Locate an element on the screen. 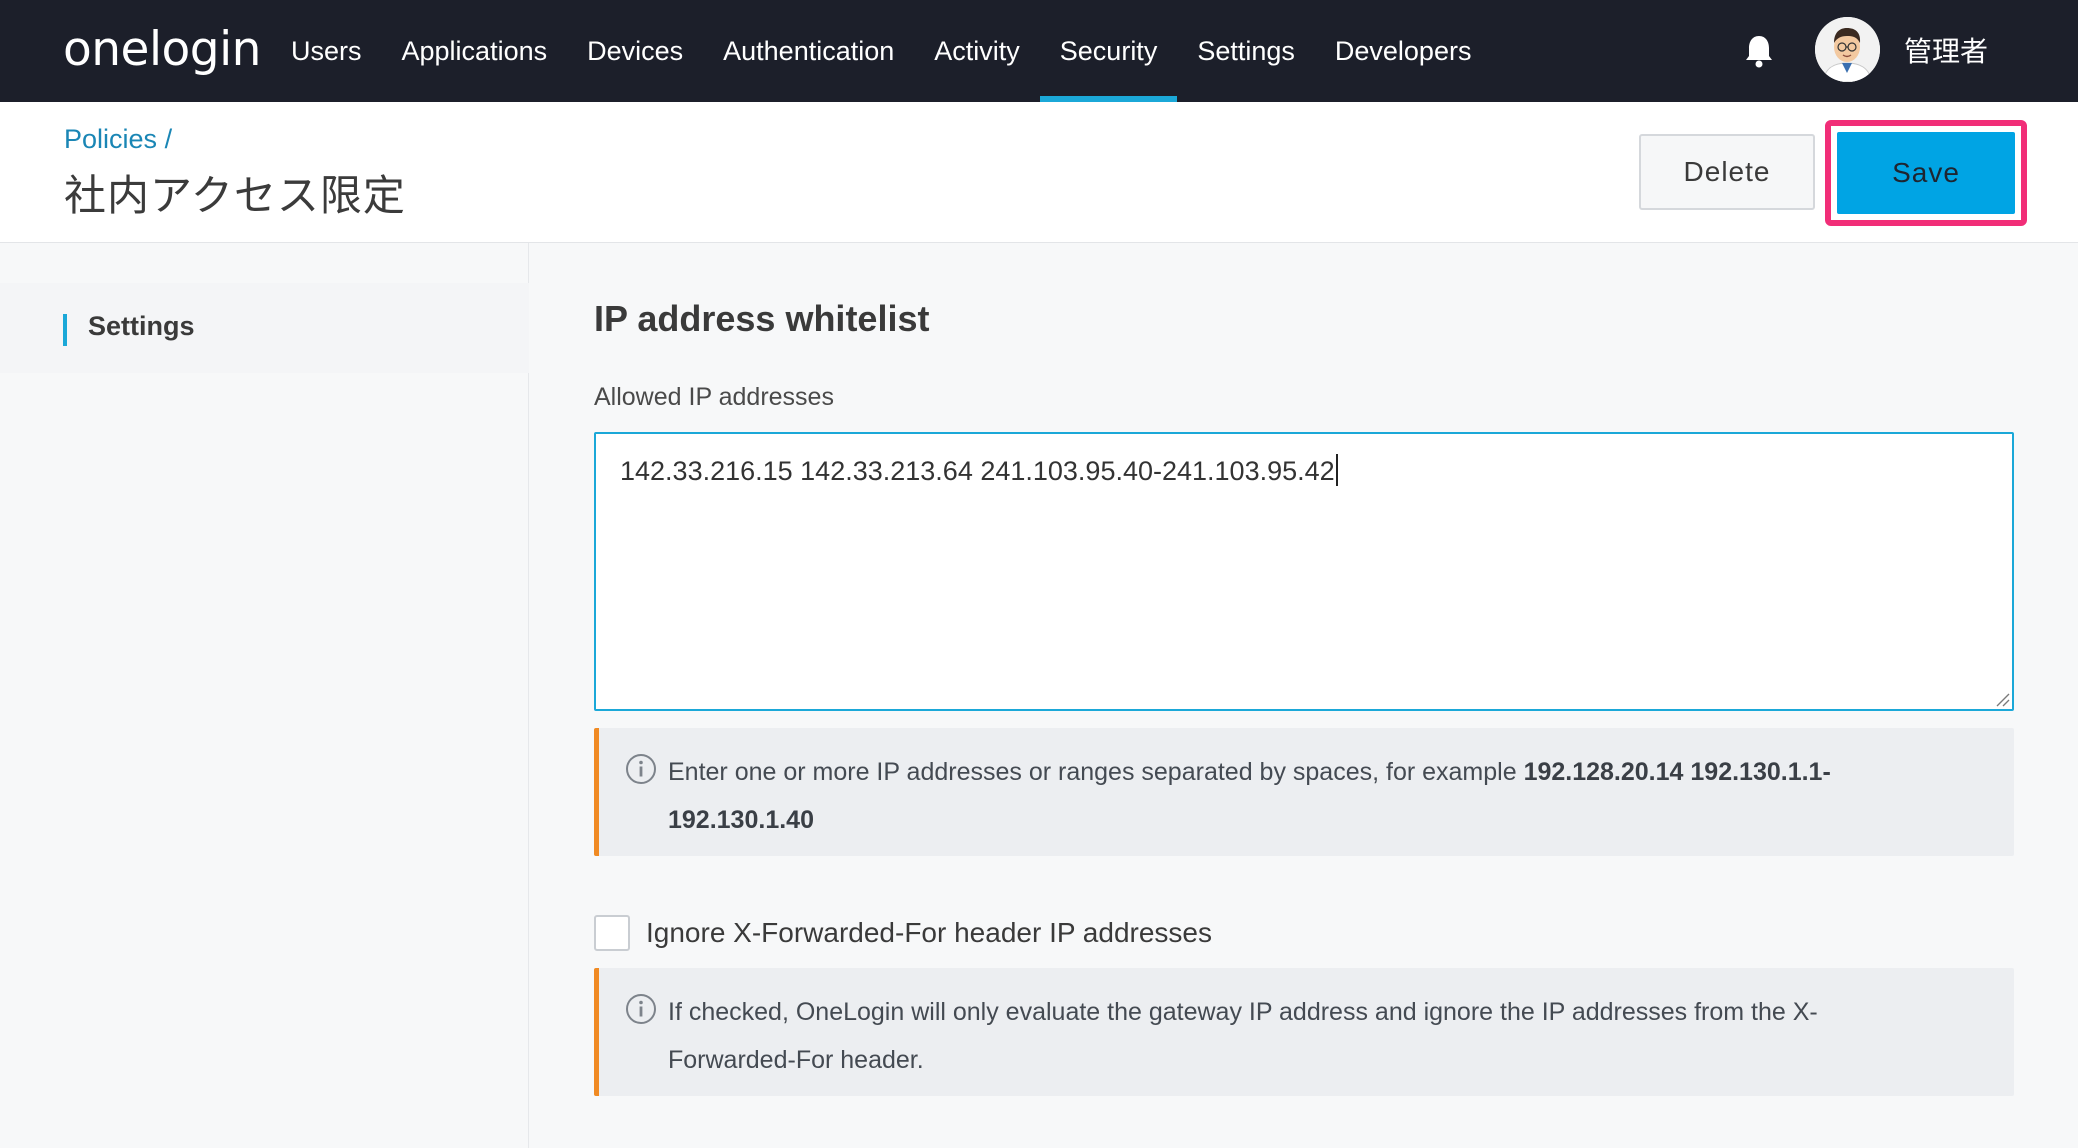 The width and height of the screenshot is (2078, 1148). nav-item-authentication: Authentication is located at coordinates (808, 51).